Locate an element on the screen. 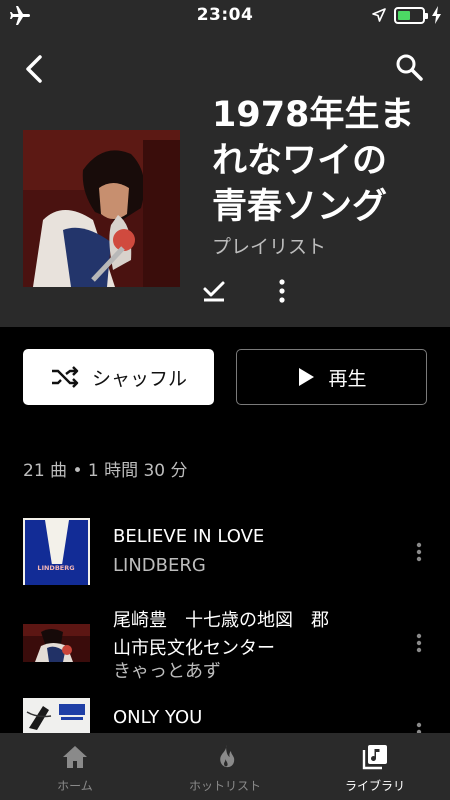  search-icon is located at coordinates (409, 67).